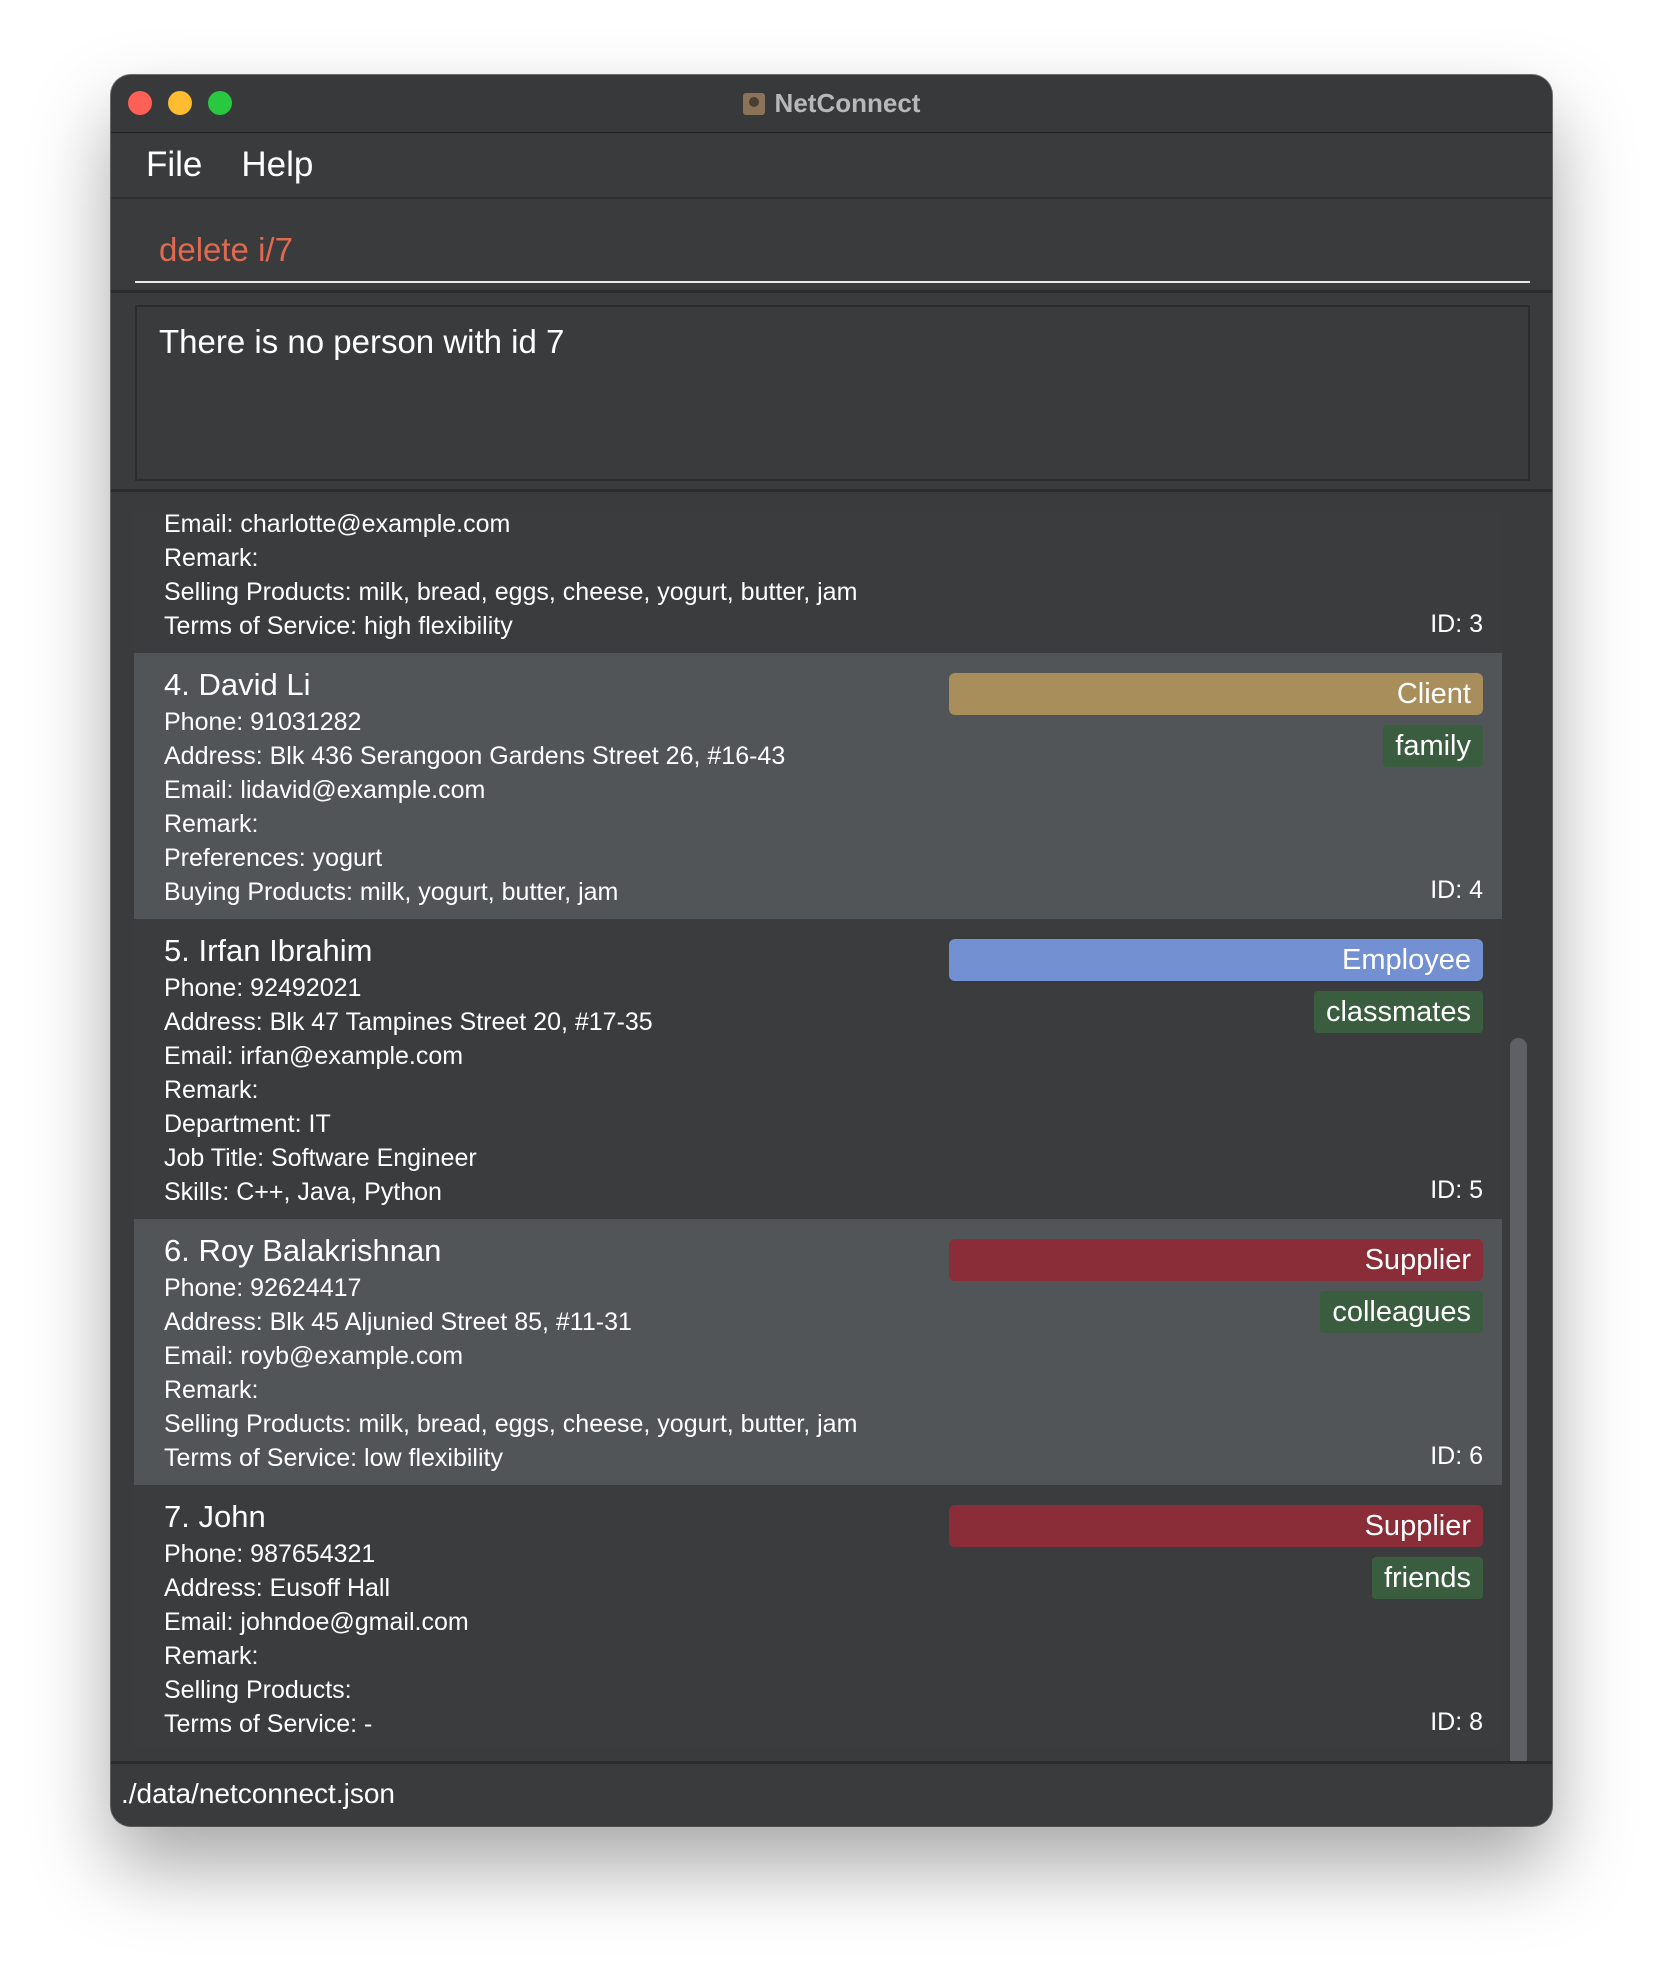  What do you see at coordinates (337, 525) in the screenshot?
I see `person-email: Email: charlotte@example.com` at bounding box center [337, 525].